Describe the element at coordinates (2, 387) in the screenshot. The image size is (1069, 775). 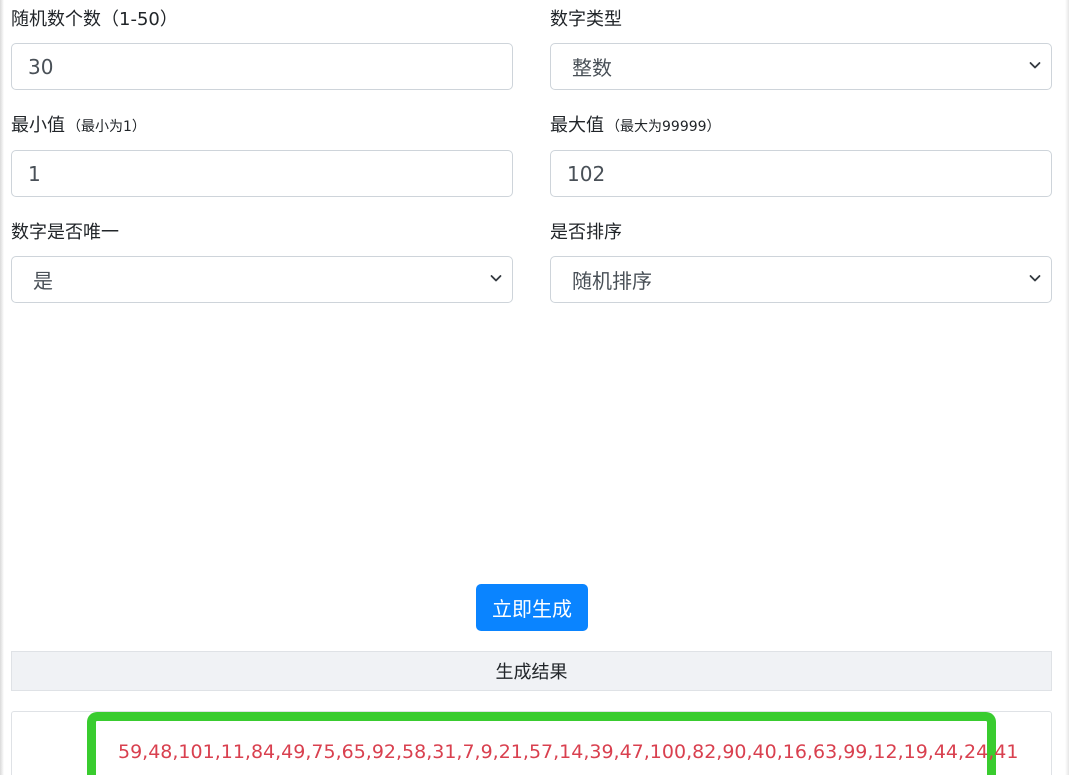
I see `left-edge-shadow` at that location.